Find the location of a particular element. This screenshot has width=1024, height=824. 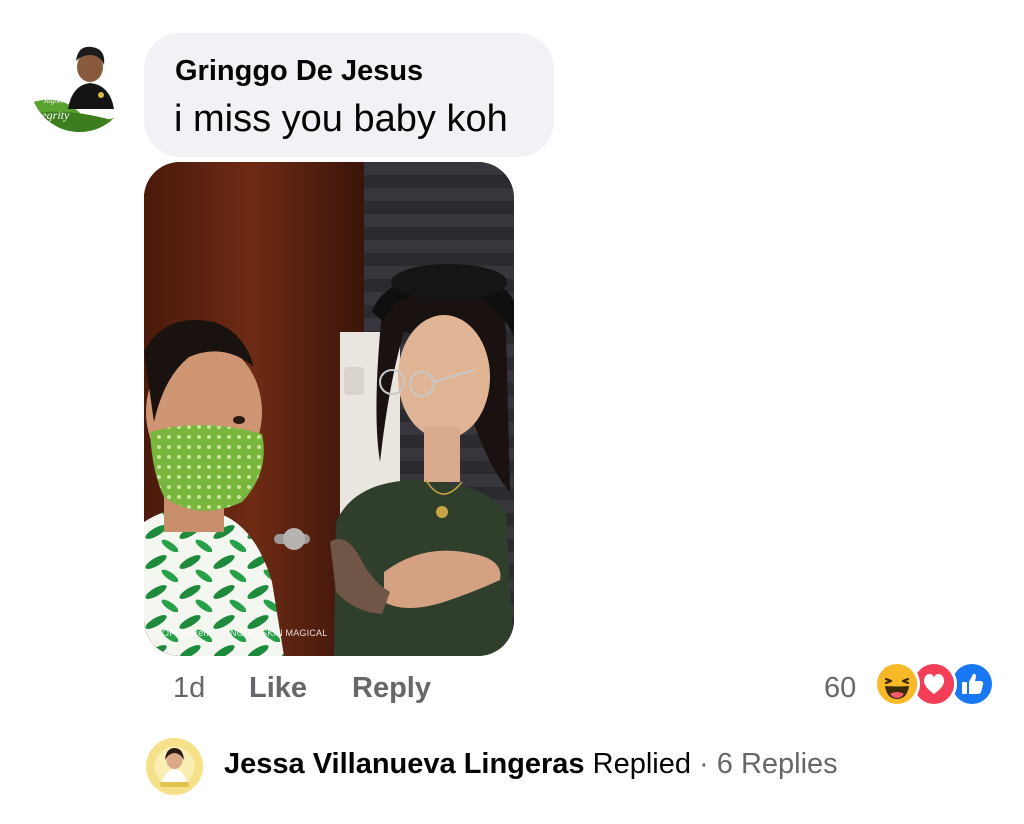

comment-timestamp: 1d is located at coordinates (189, 688).